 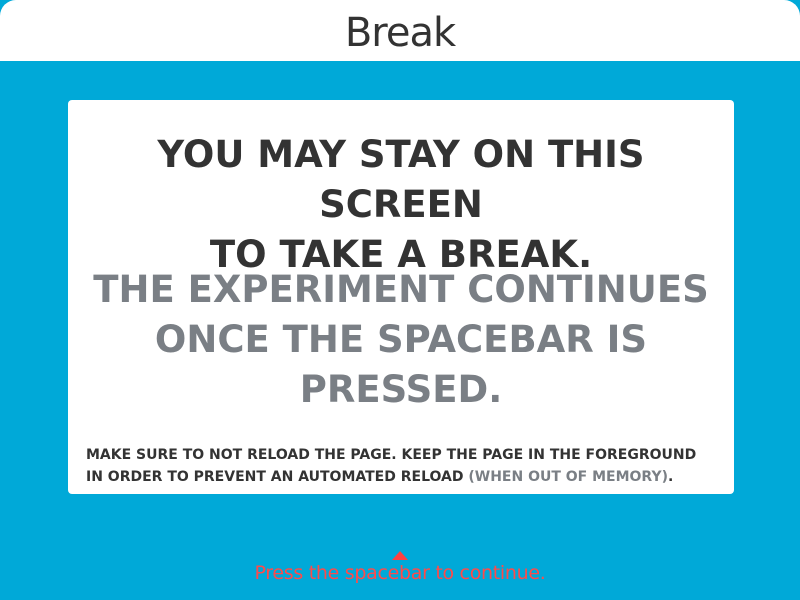 What do you see at coordinates (400, 555) in the screenshot?
I see `caret-up-icon` at bounding box center [400, 555].